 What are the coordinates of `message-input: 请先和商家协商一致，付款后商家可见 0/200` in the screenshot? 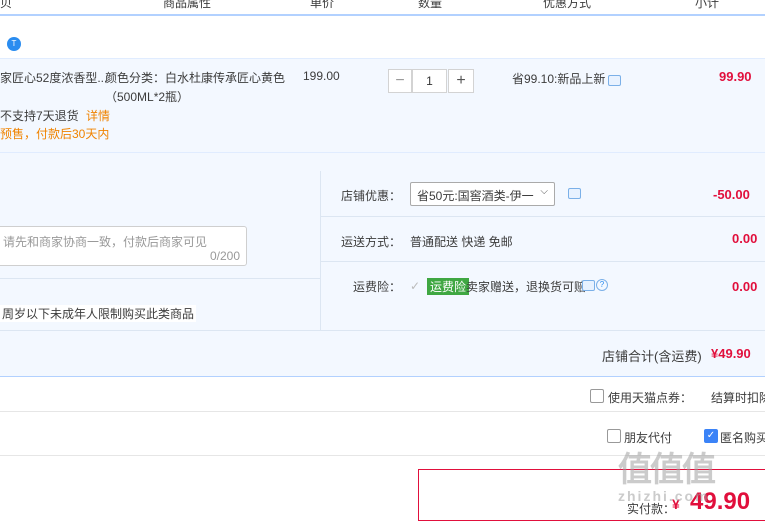 It's located at (123, 246).